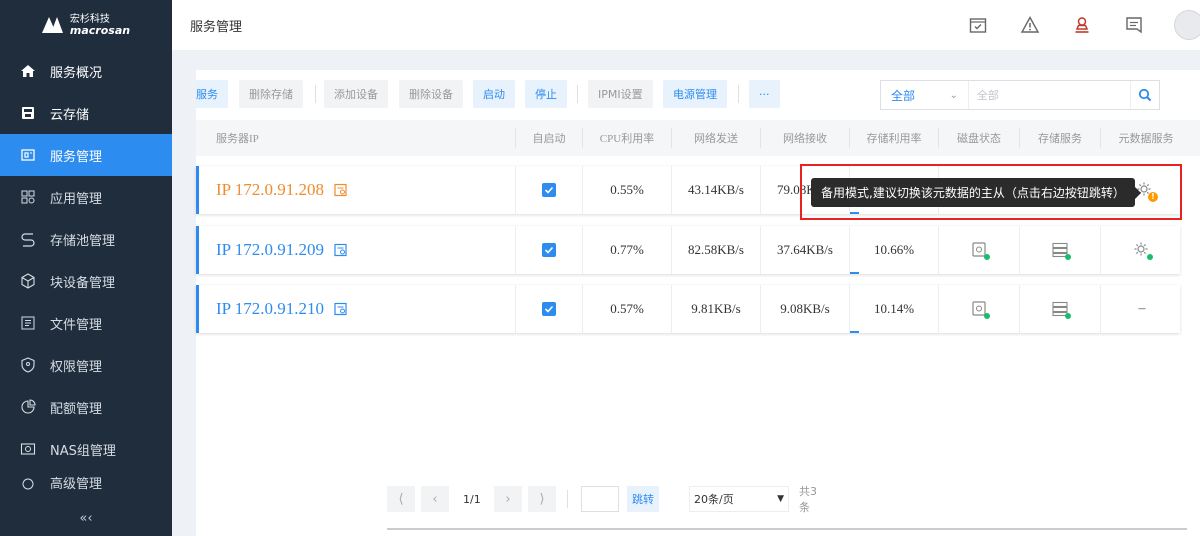 The image size is (1200, 536). What do you see at coordinates (627, 138) in the screenshot?
I see `col-cpu: CPU利用率` at bounding box center [627, 138].